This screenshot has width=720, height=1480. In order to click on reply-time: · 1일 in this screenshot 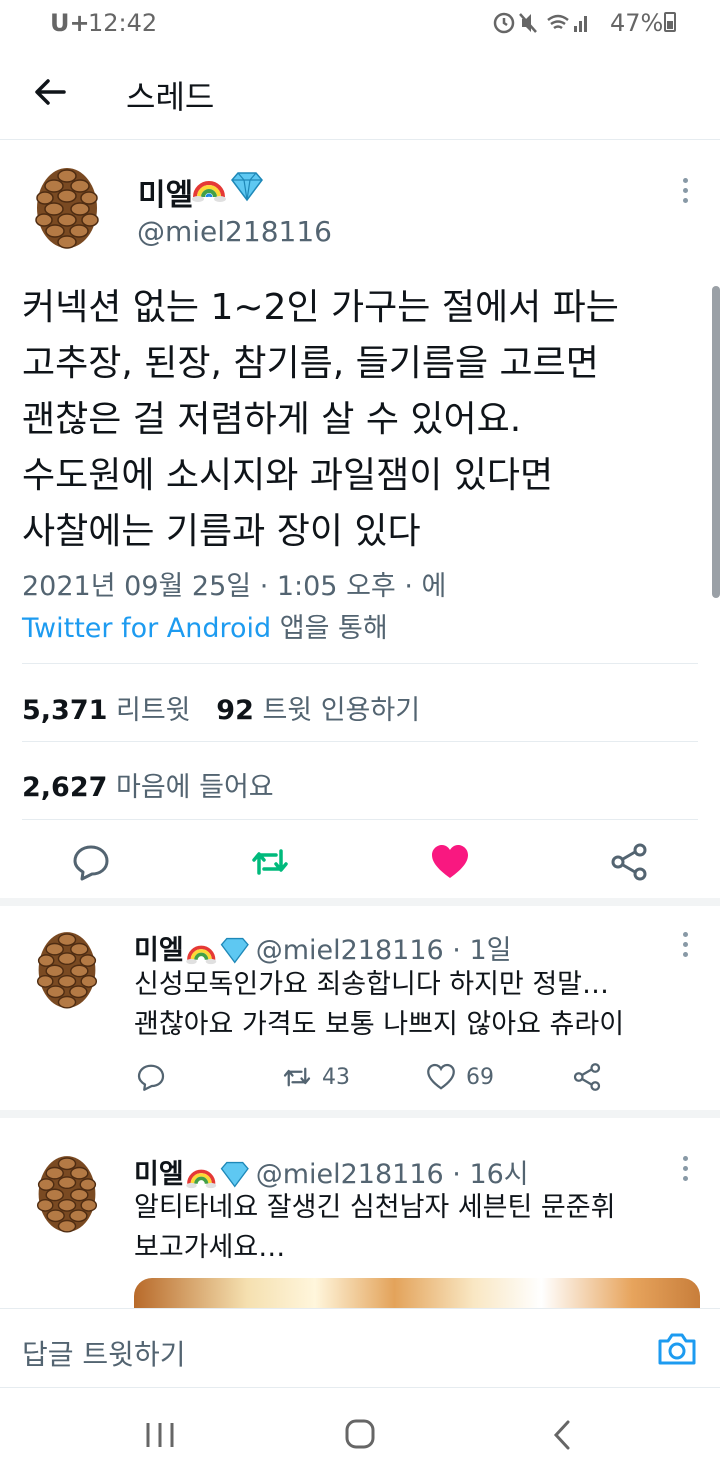, I will do `click(482, 950)`.